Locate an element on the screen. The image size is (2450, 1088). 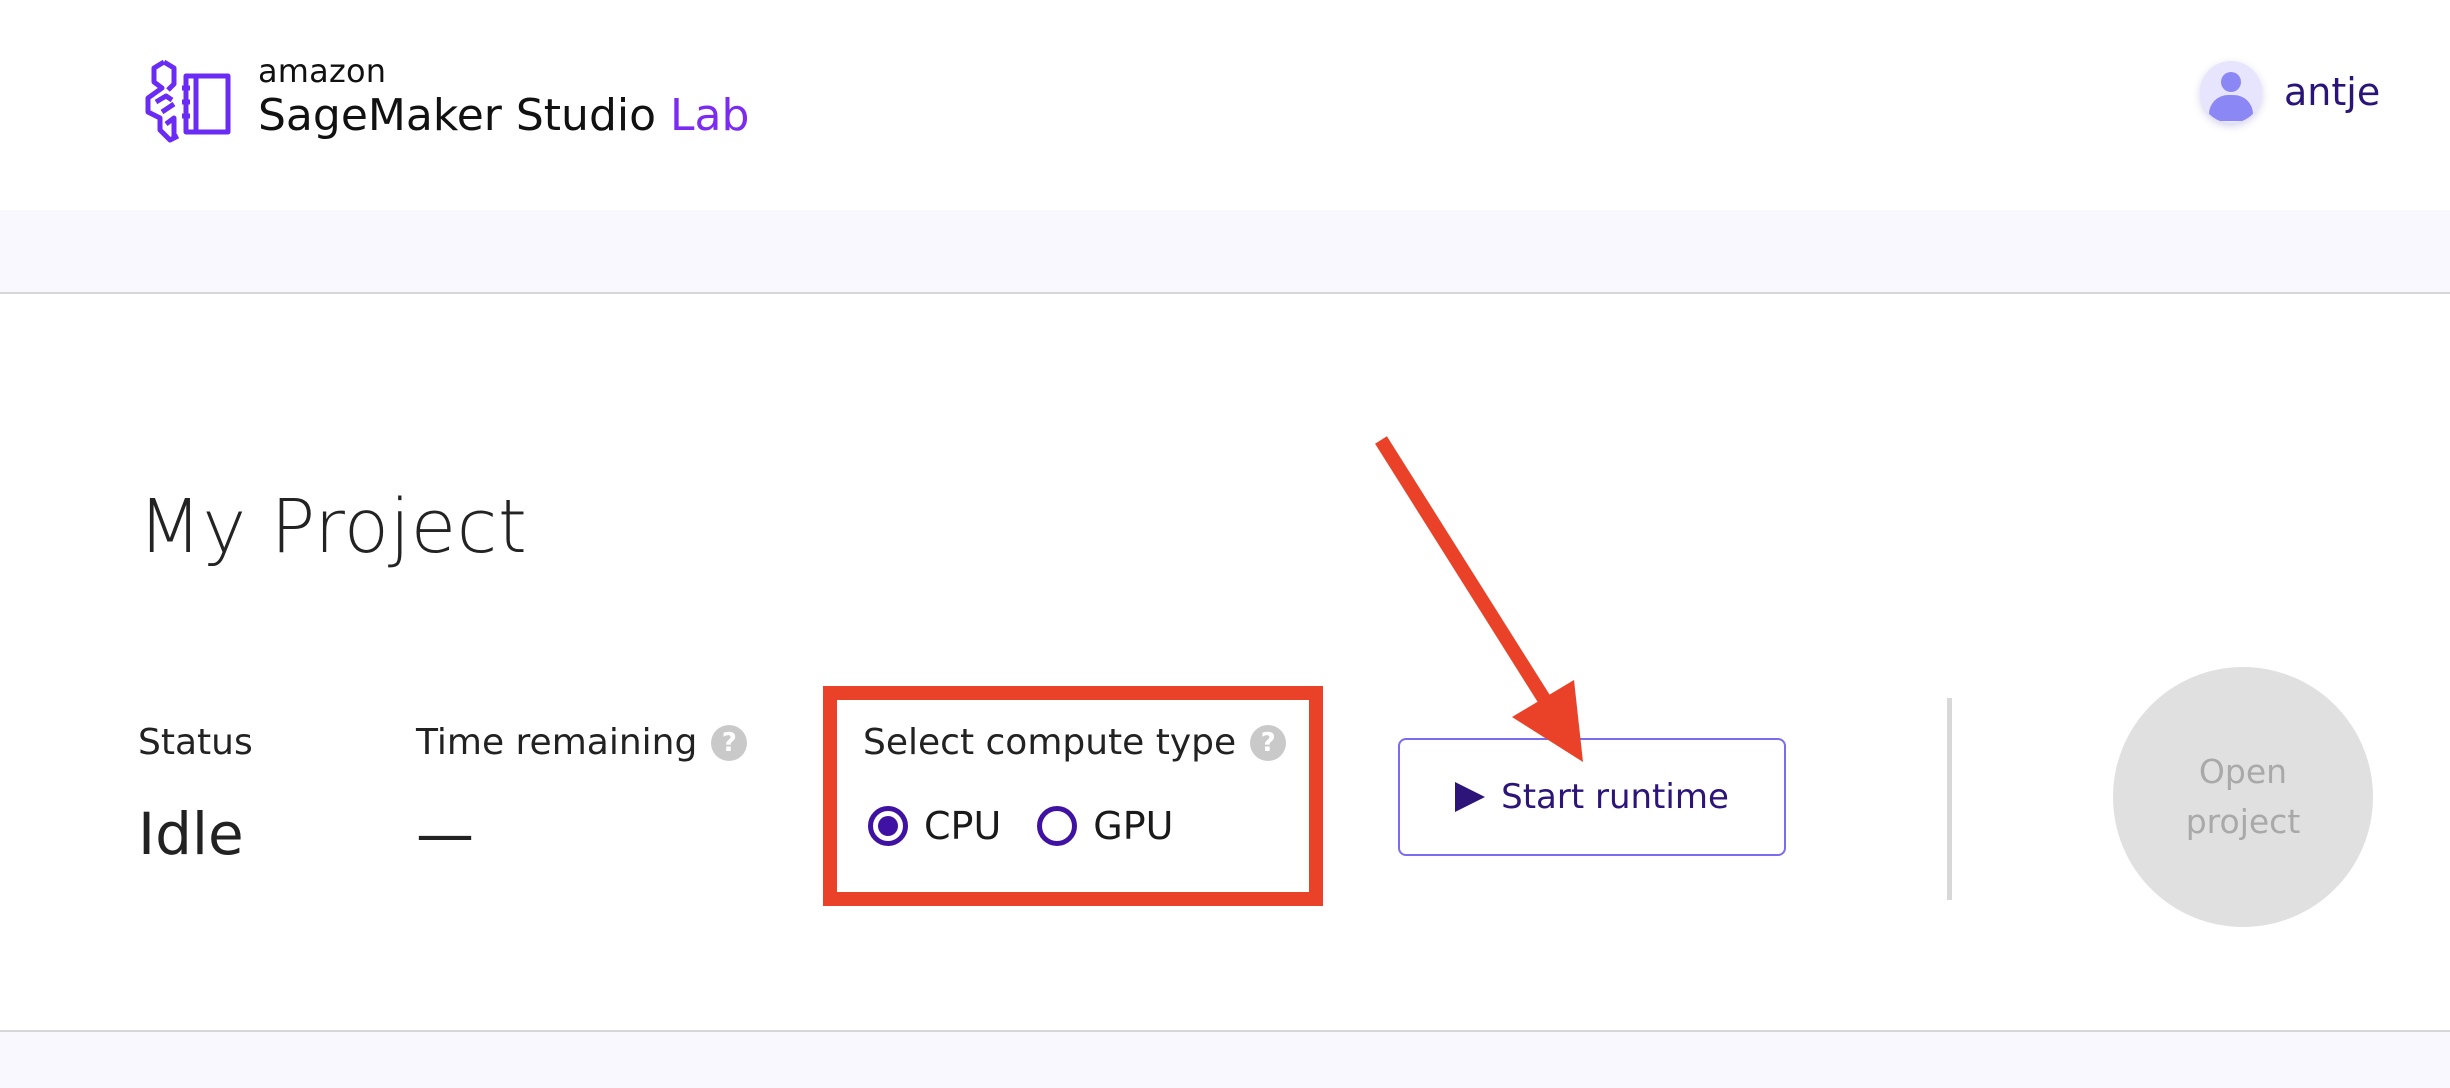
user-menu: antje is located at coordinates (2290, 92).